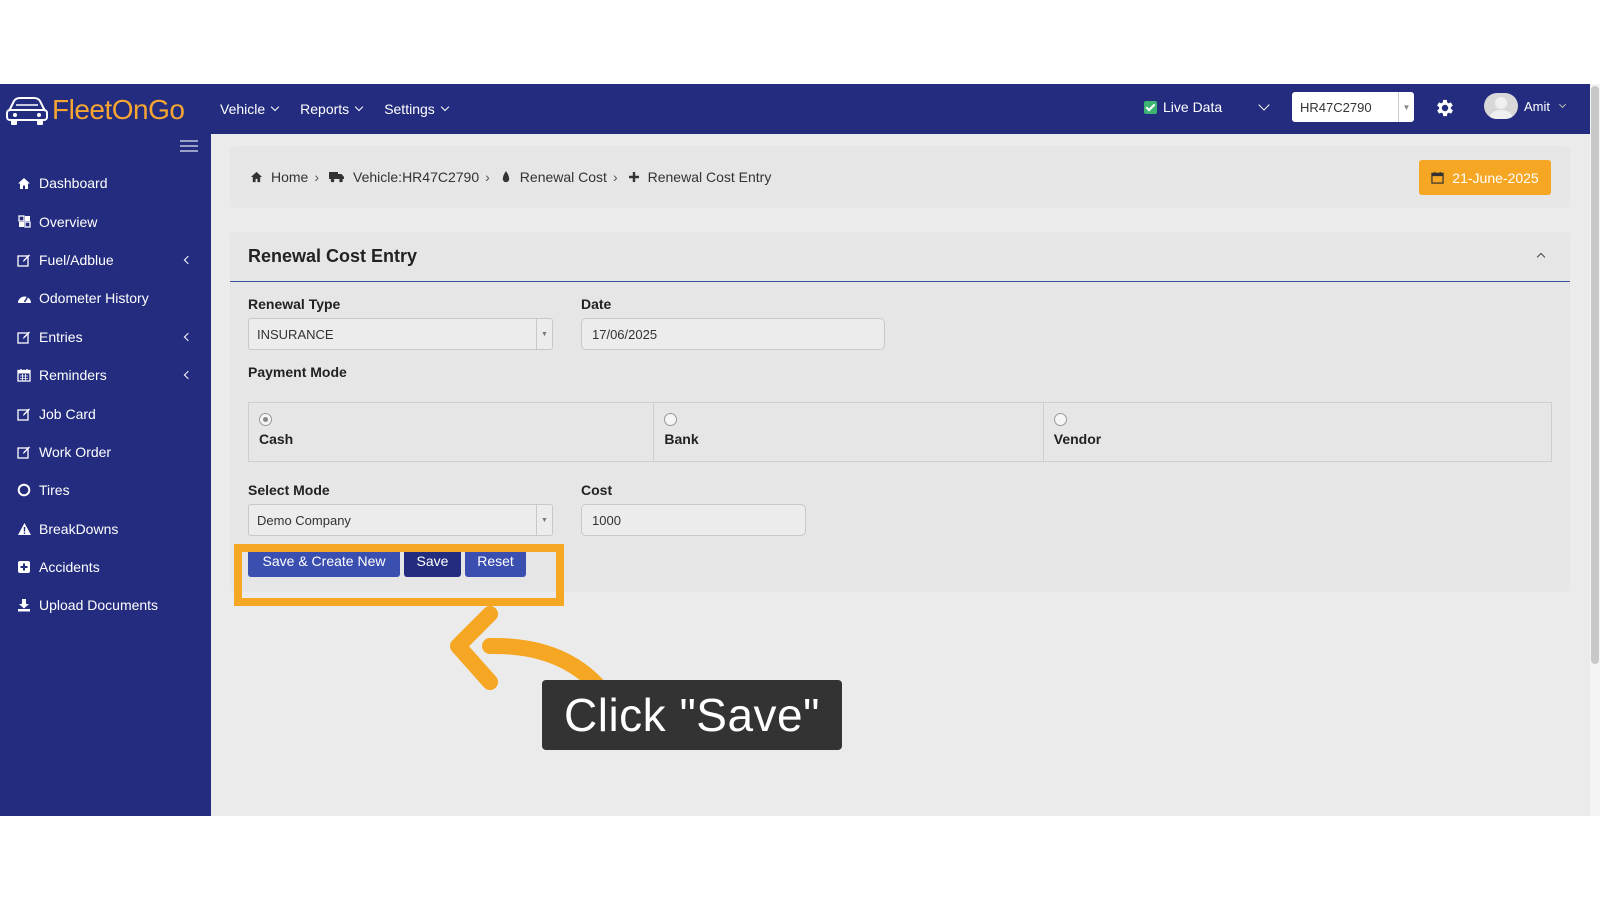 The height and width of the screenshot is (900, 1600). What do you see at coordinates (118, 109) in the screenshot?
I see `logo-text: FleetOnGo` at bounding box center [118, 109].